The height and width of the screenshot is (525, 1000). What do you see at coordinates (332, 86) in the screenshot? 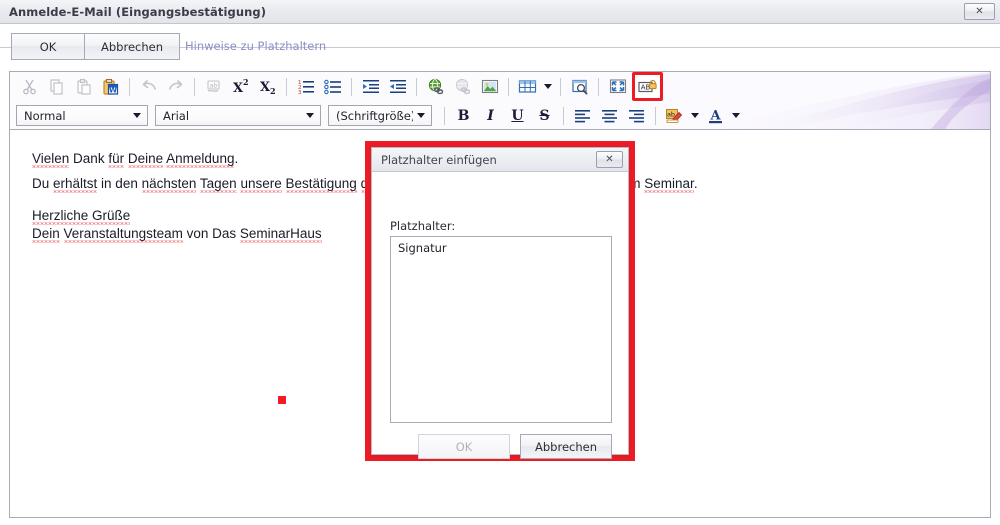
I see `bulleted-list-icon` at bounding box center [332, 86].